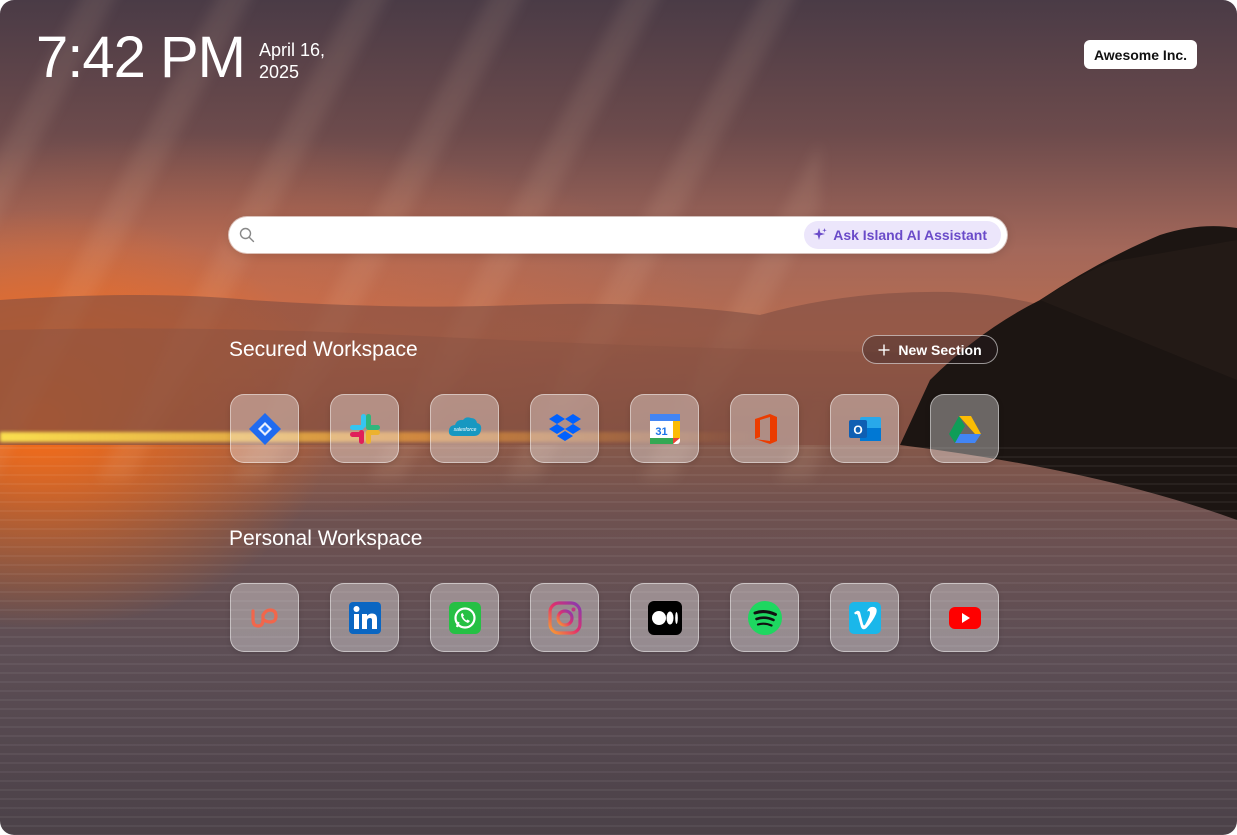  Describe the element at coordinates (292, 61) in the screenshot. I see `clock-date: April 16, 2025` at that location.